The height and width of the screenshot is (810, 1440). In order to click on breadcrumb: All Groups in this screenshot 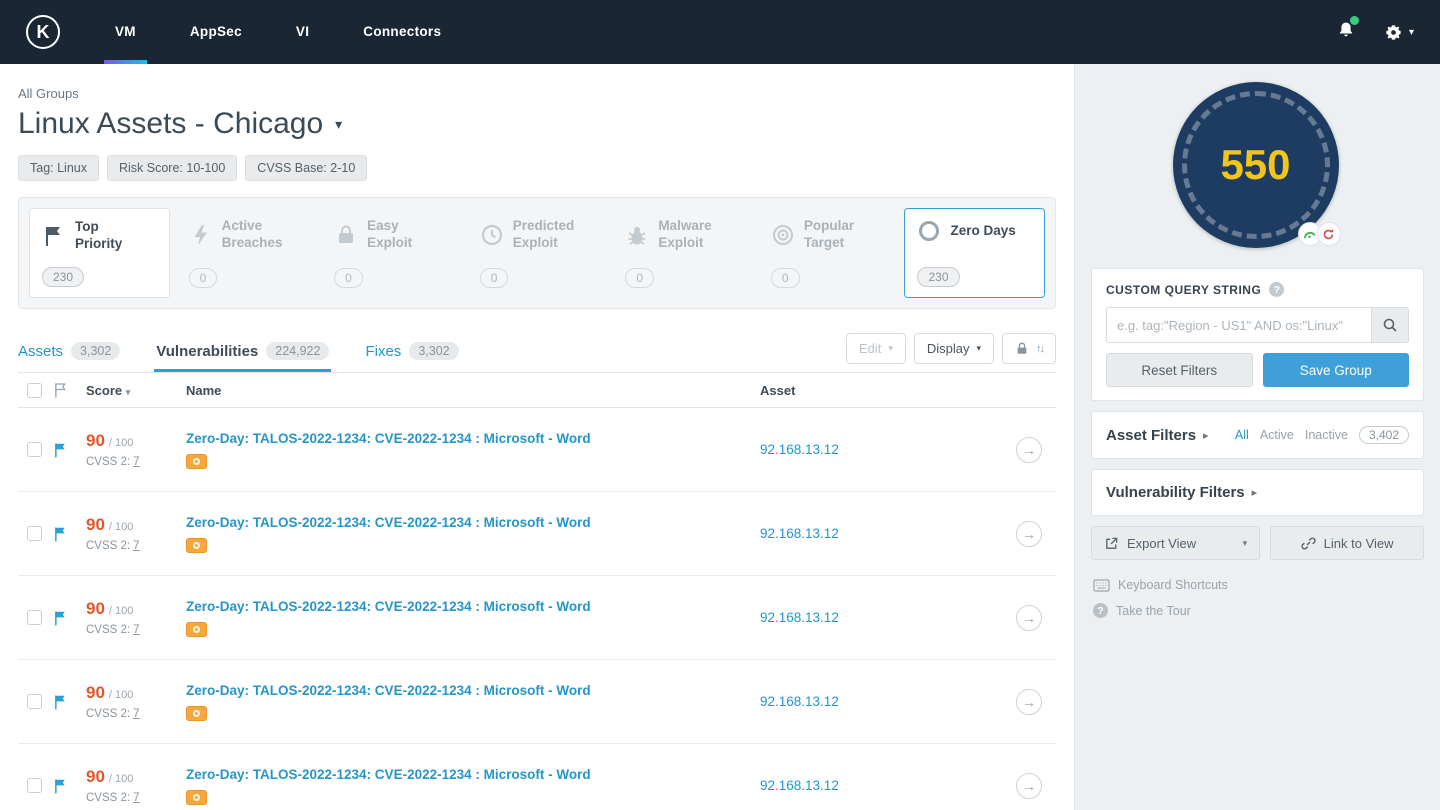, I will do `click(537, 93)`.